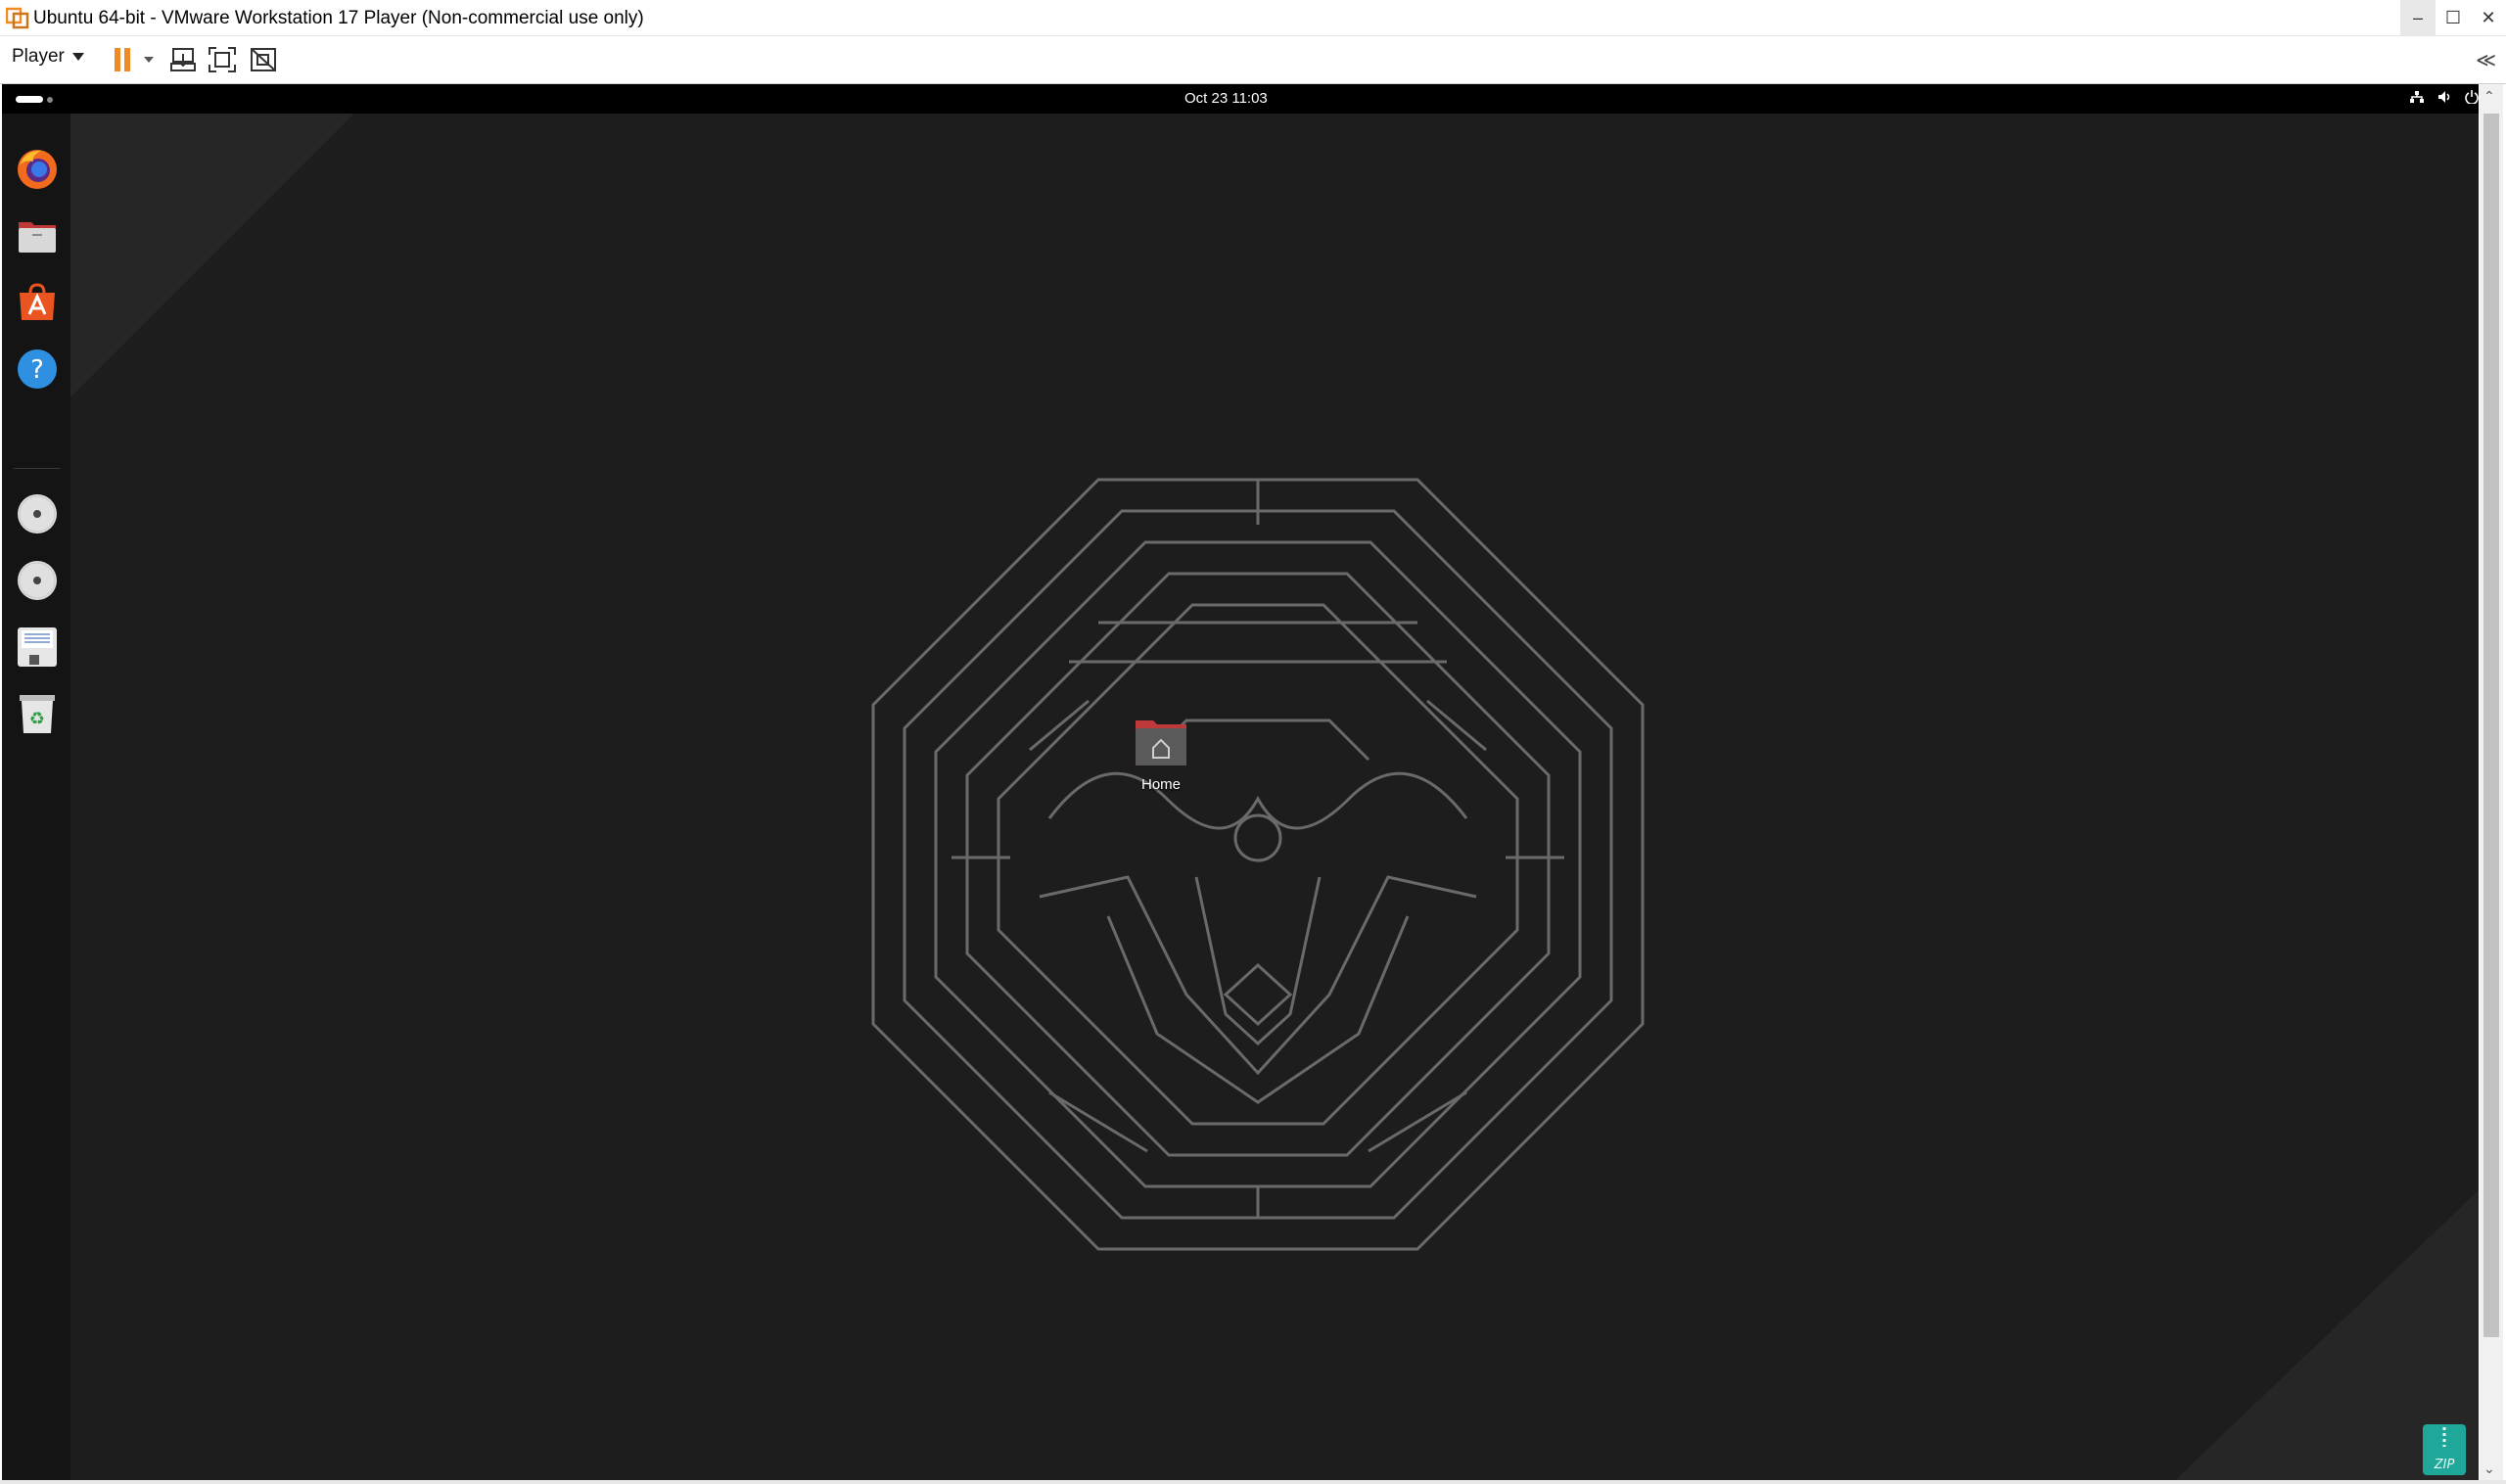 The width and height of the screenshot is (2506, 1484). What do you see at coordinates (2472, 97) in the screenshot?
I see `power-icon` at bounding box center [2472, 97].